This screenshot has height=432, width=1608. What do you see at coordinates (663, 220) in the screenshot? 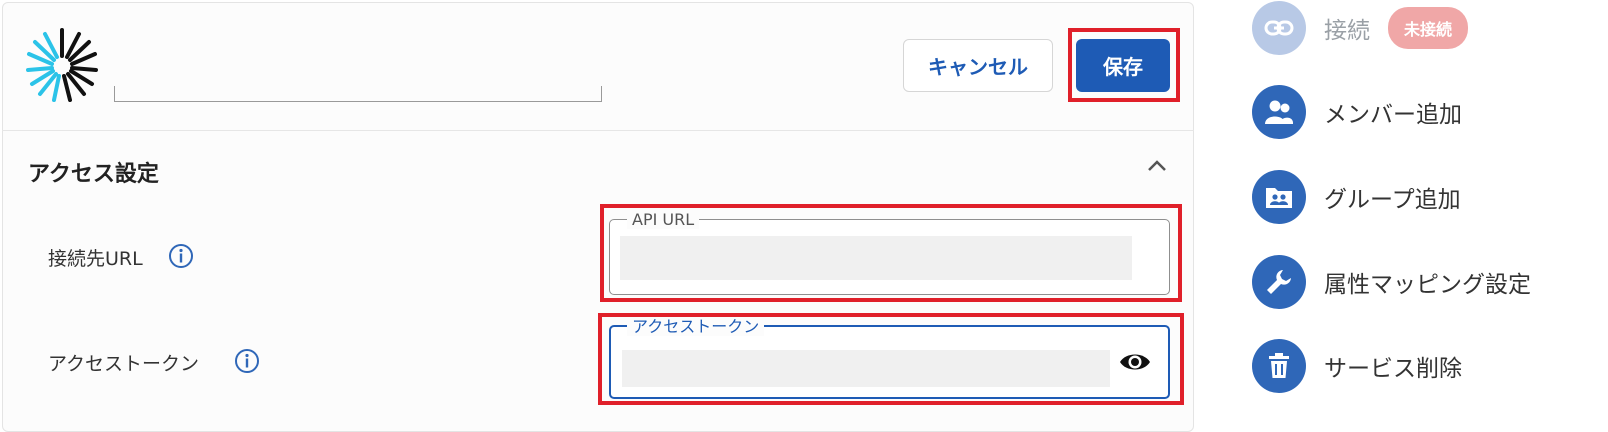
I see `api-url-floating-label: API URL` at bounding box center [663, 220].